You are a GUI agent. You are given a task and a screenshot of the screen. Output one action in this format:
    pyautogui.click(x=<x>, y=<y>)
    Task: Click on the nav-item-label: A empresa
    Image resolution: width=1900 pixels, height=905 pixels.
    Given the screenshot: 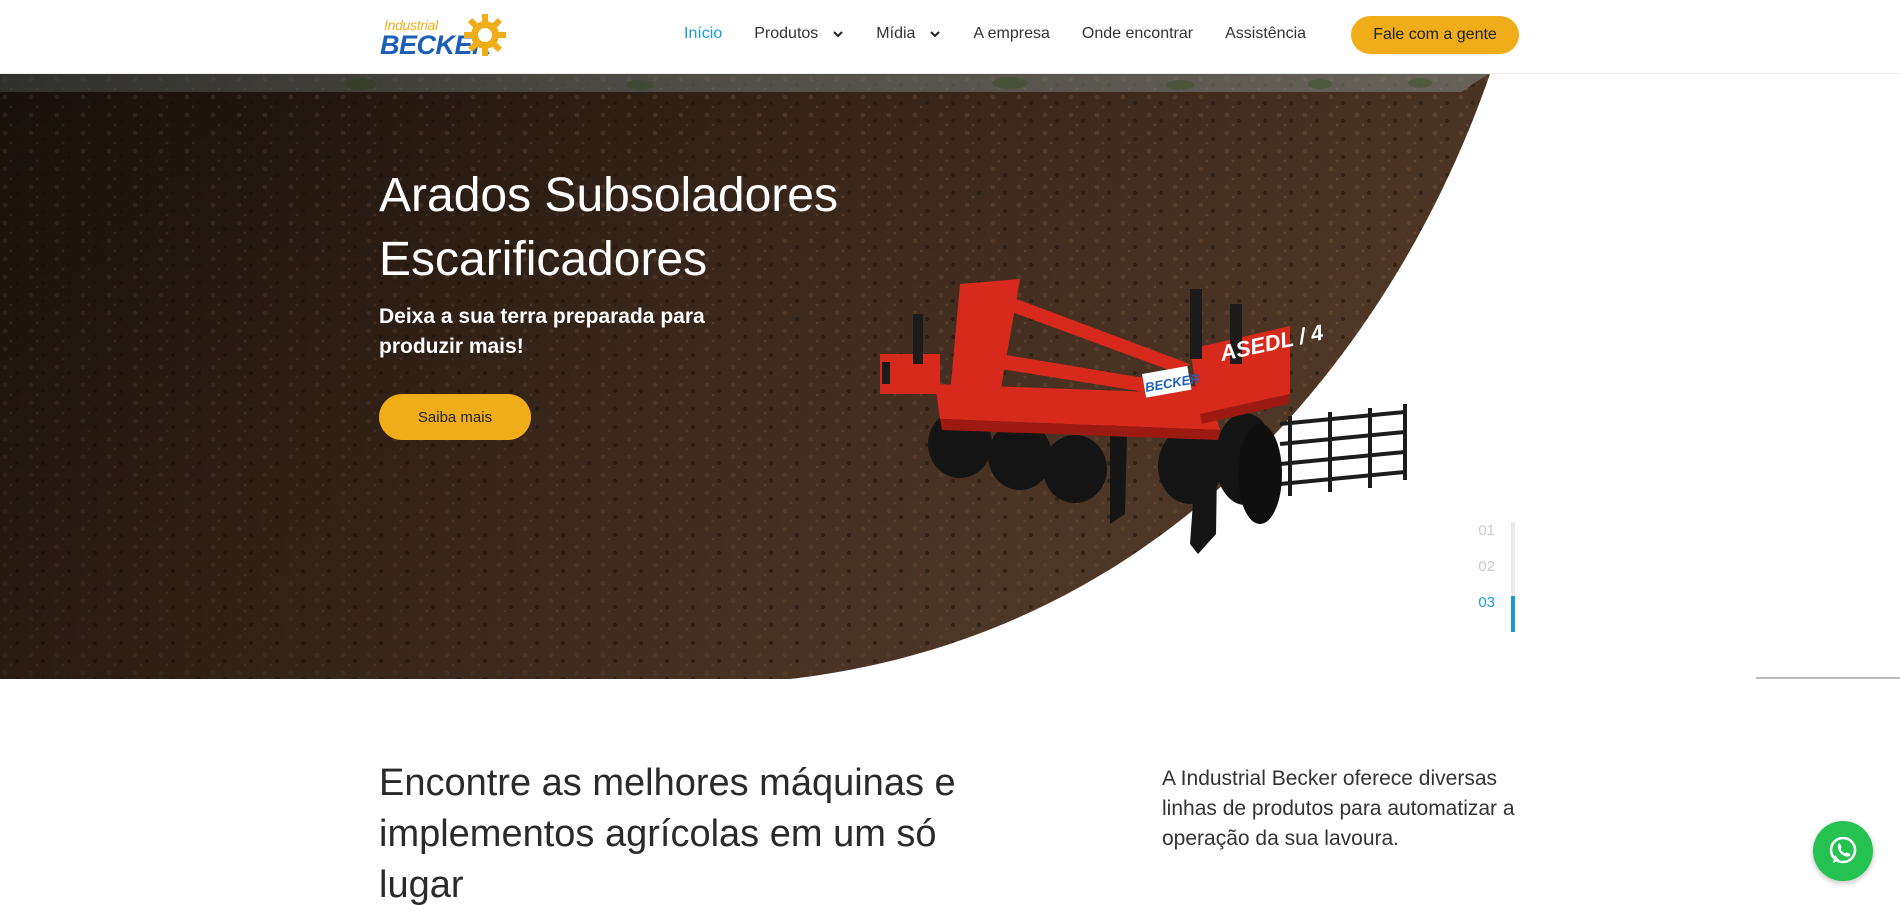 What is the action you would take?
    pyautogui.click(x=1011, y=33)
    